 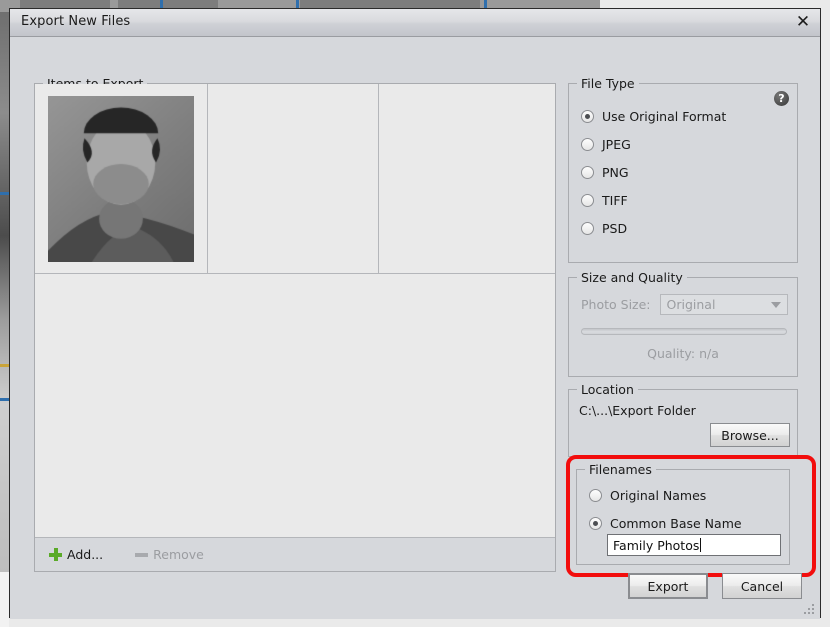 I want to click on thumbnail-building-lawn, so click(x=467, y=178).